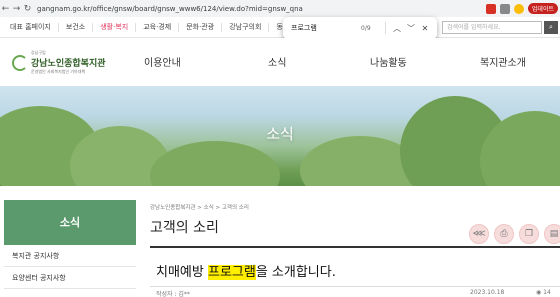  Describe the element at coordinates (397, 28) in the screenshot. I see `chevron-up-icon: ︿` at that location.